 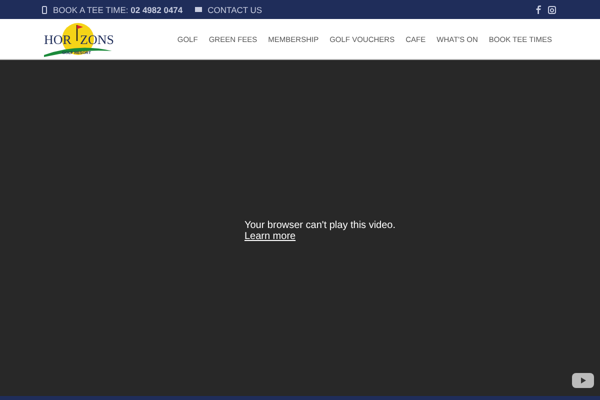 What do you see at coordinates (235, 9) in the screenshot?
I see `contact-link: CONTACT US` at bounding box center [235, 9].